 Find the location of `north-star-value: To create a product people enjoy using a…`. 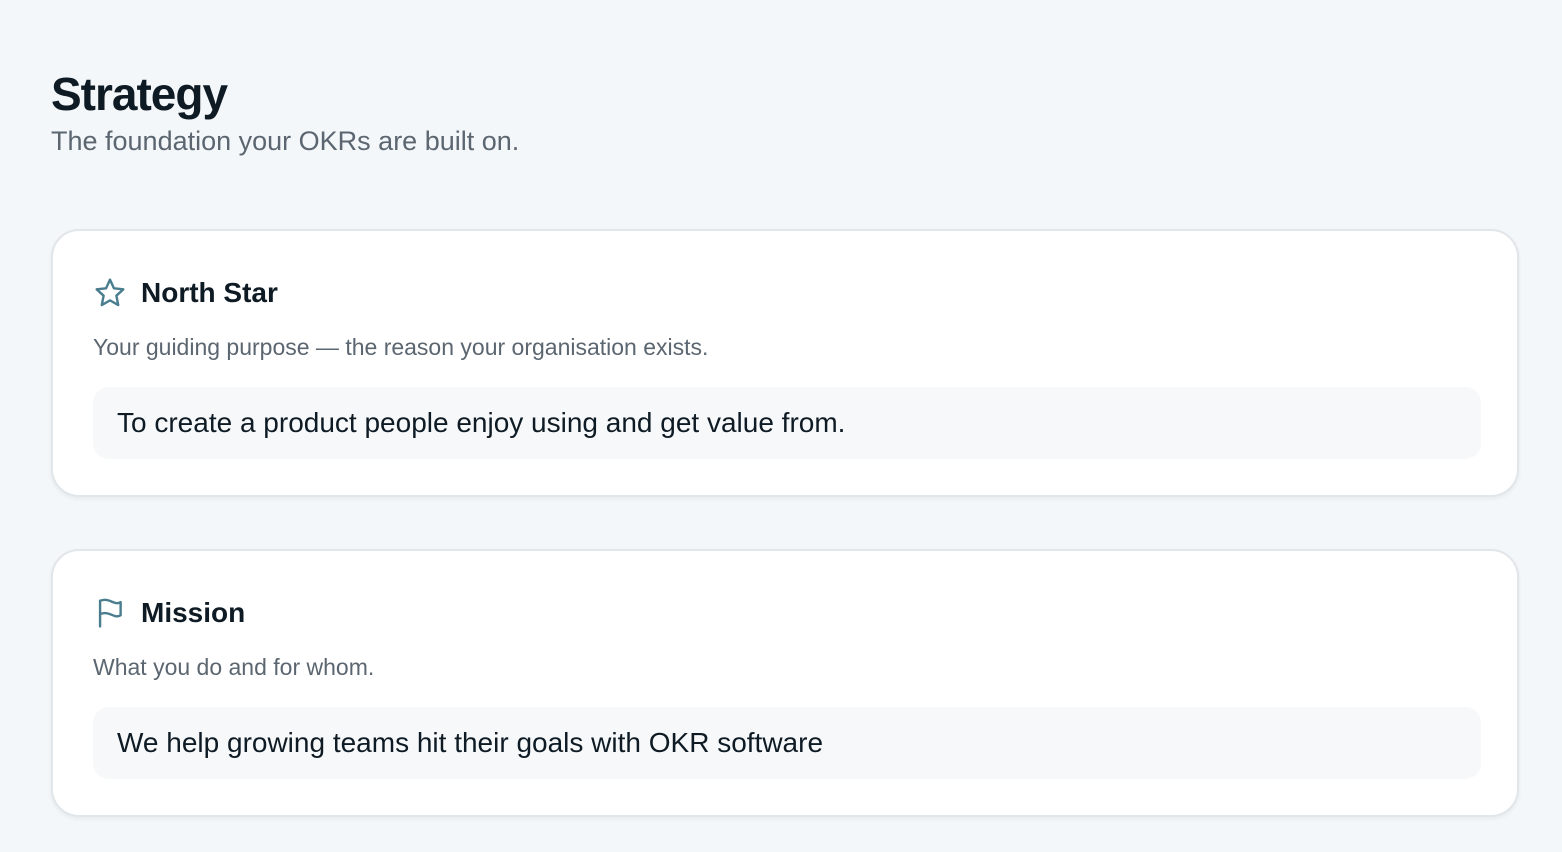

north-star-value: To create a product people enjoy using a… is located at coordinates (787, 423).